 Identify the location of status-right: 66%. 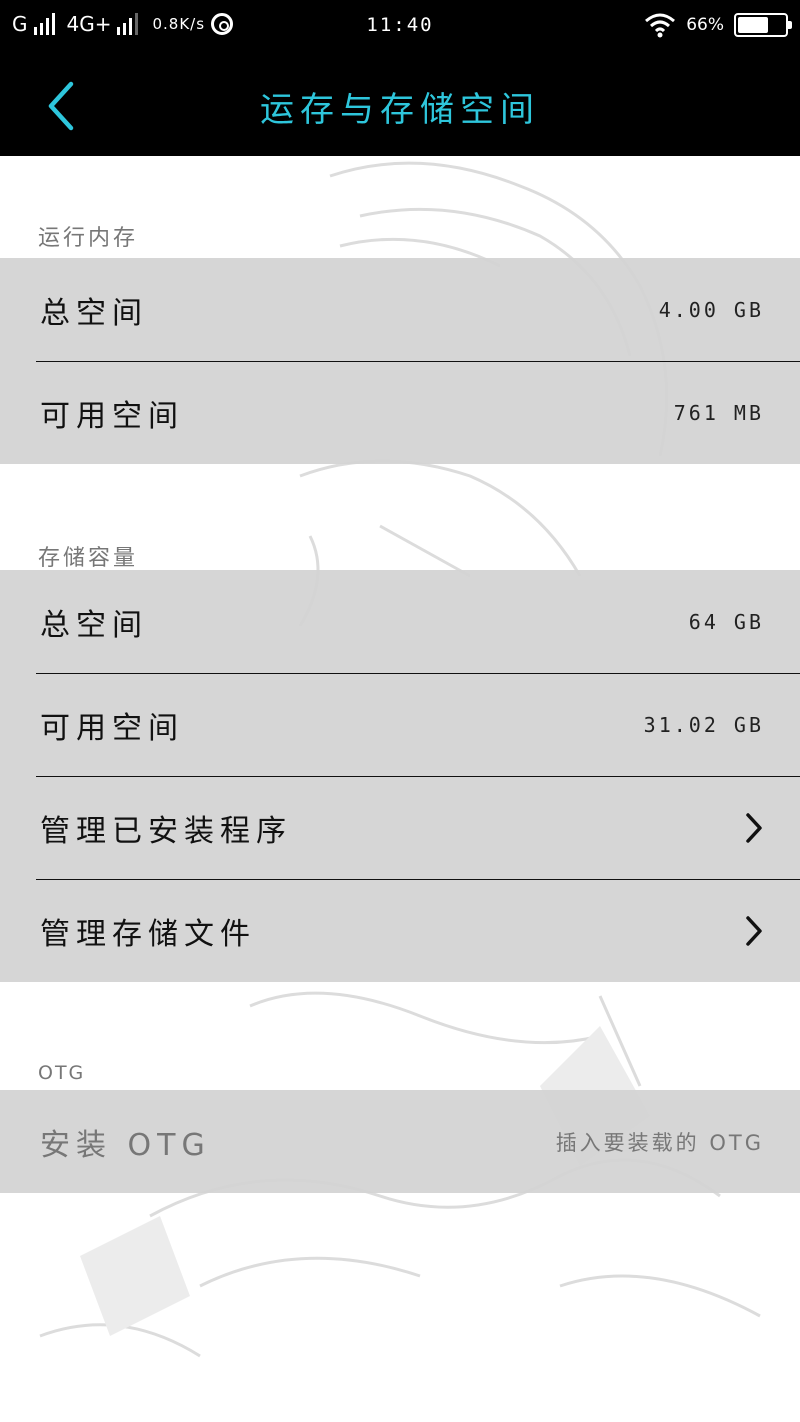
(718, 25).